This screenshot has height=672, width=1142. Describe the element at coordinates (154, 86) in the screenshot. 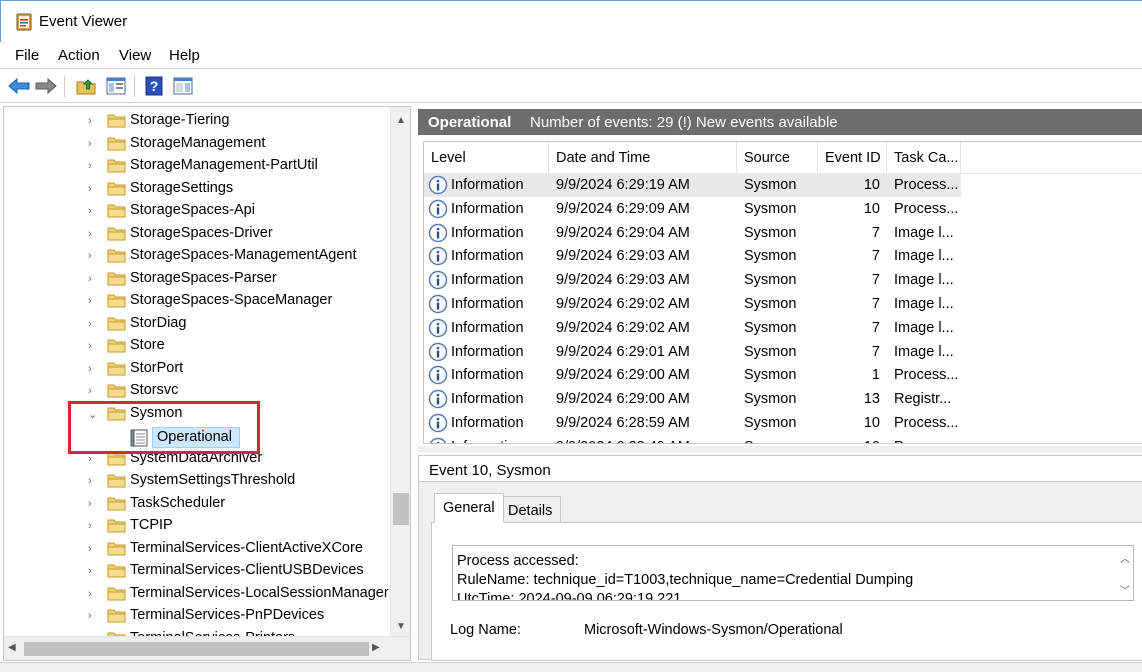

I see `help-button: ?` at that location.